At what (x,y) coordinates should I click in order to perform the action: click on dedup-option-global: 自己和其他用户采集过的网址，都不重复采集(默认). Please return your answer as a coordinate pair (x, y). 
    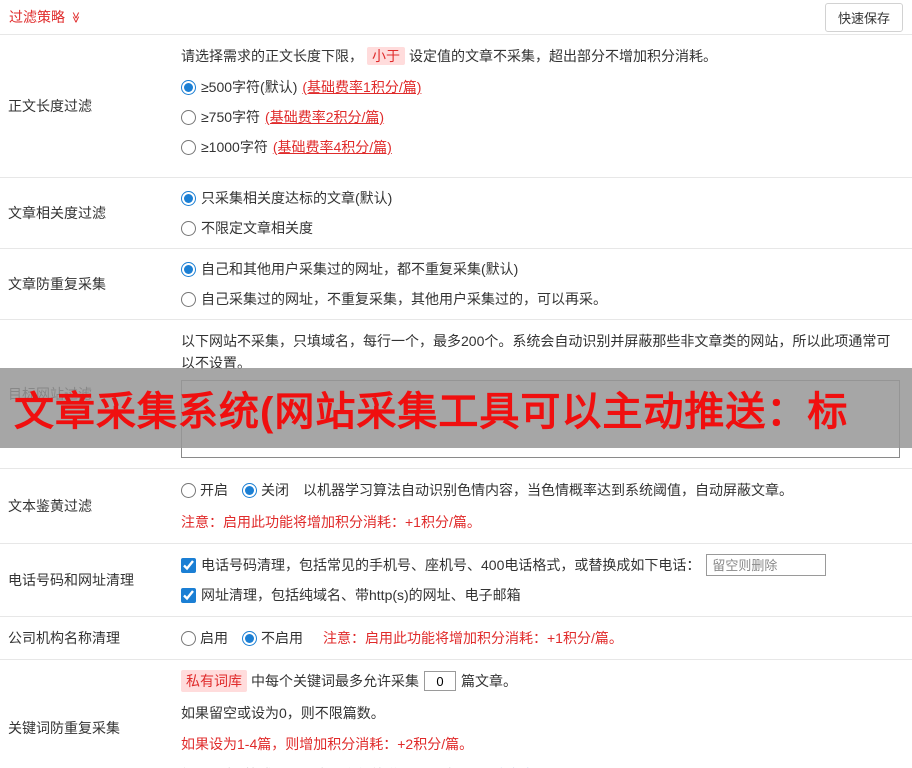
    Looking at the image, I should click on (540, 269).